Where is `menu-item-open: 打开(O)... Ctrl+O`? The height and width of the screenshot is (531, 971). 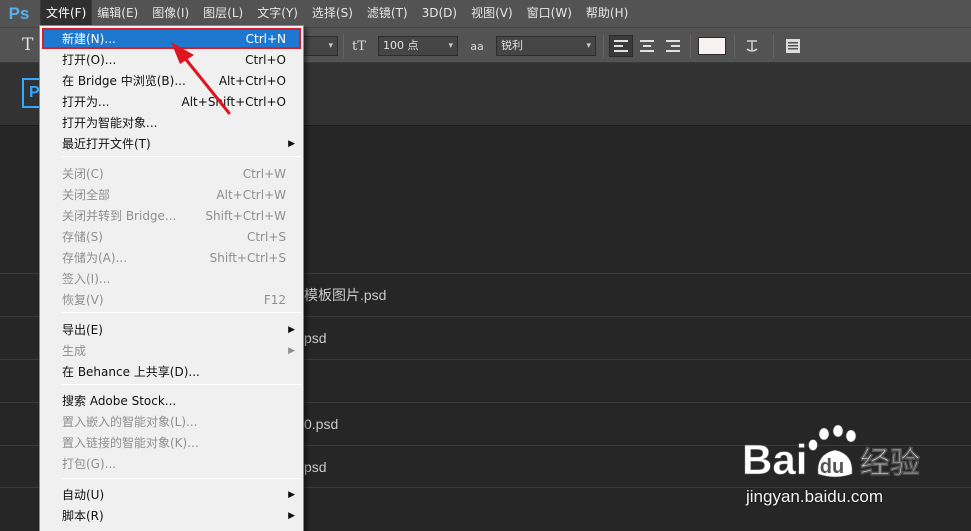 menu-item-open: 打开(O)... Ctrl+O is located at coordinates (171, 59).